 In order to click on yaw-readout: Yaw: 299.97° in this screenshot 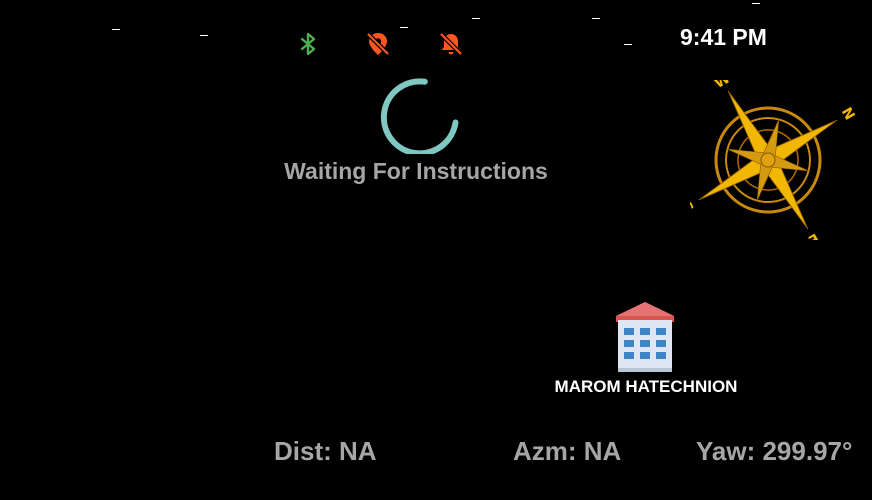, I will do `click(774, 451)`.